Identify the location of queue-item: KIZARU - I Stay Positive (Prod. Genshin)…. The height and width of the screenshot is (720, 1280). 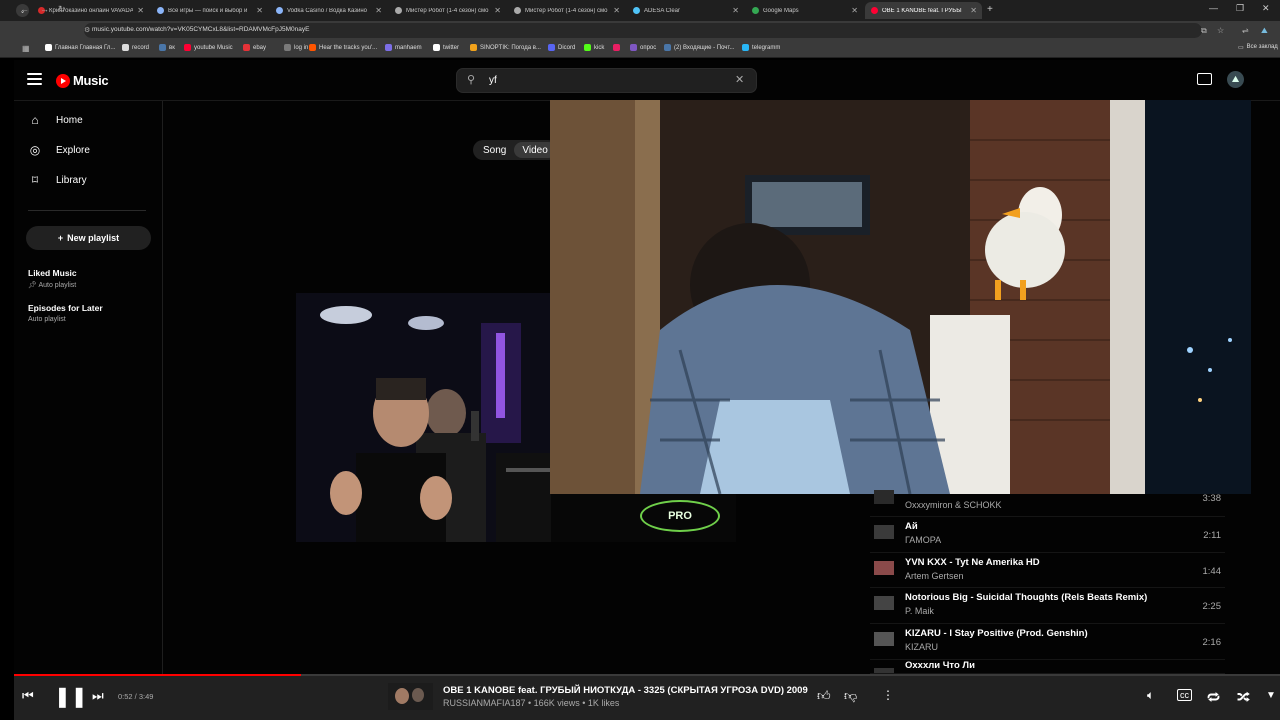
(1047, 642).